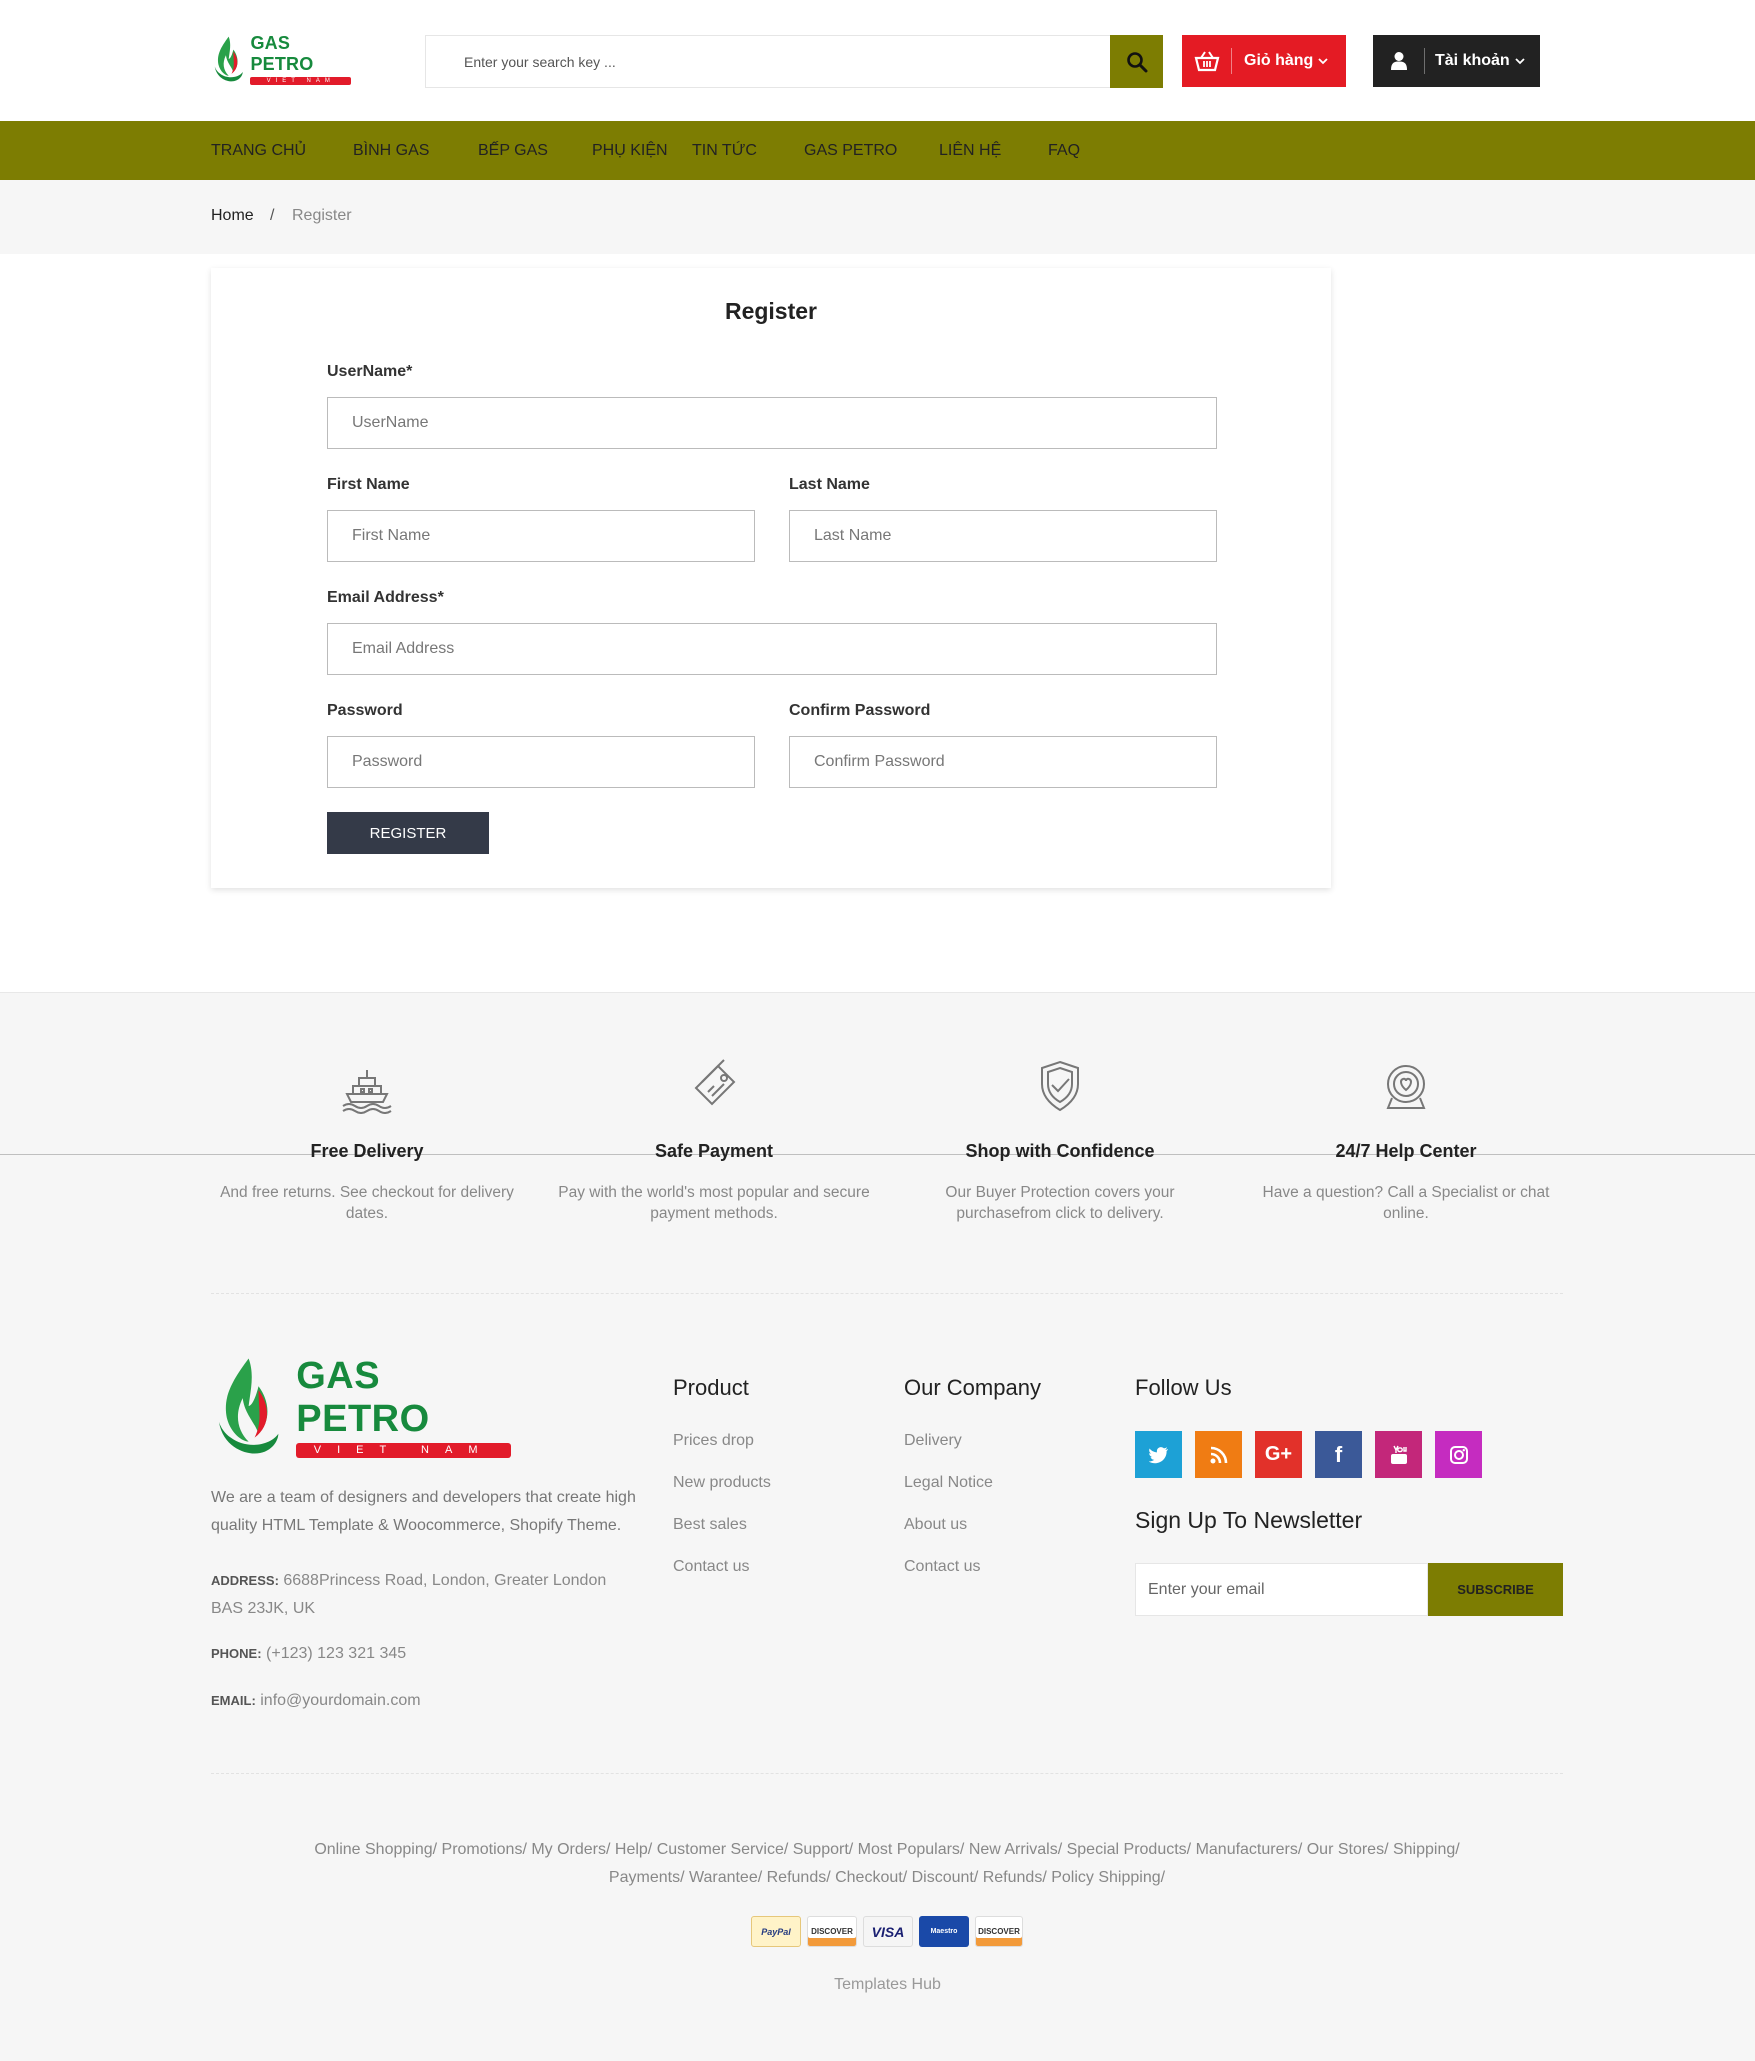  I want to click on nav-item-lien-he: LIÊN HỆ, so click(970, 150).